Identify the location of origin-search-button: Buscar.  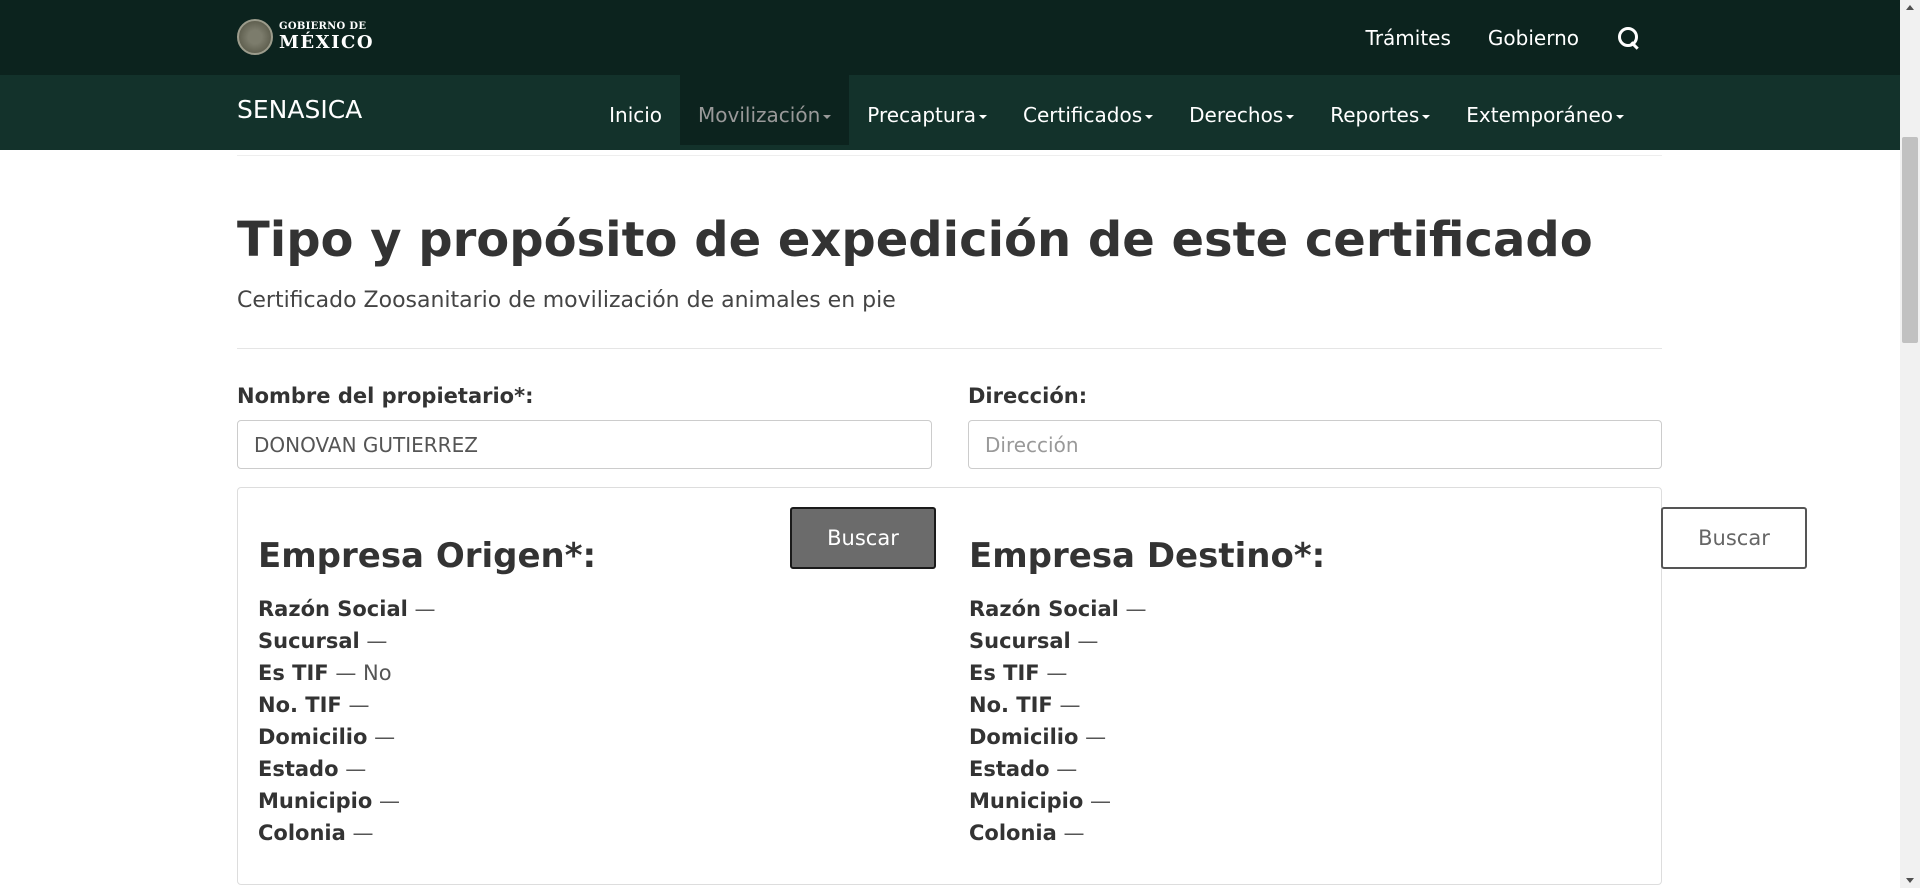
(863, 538).